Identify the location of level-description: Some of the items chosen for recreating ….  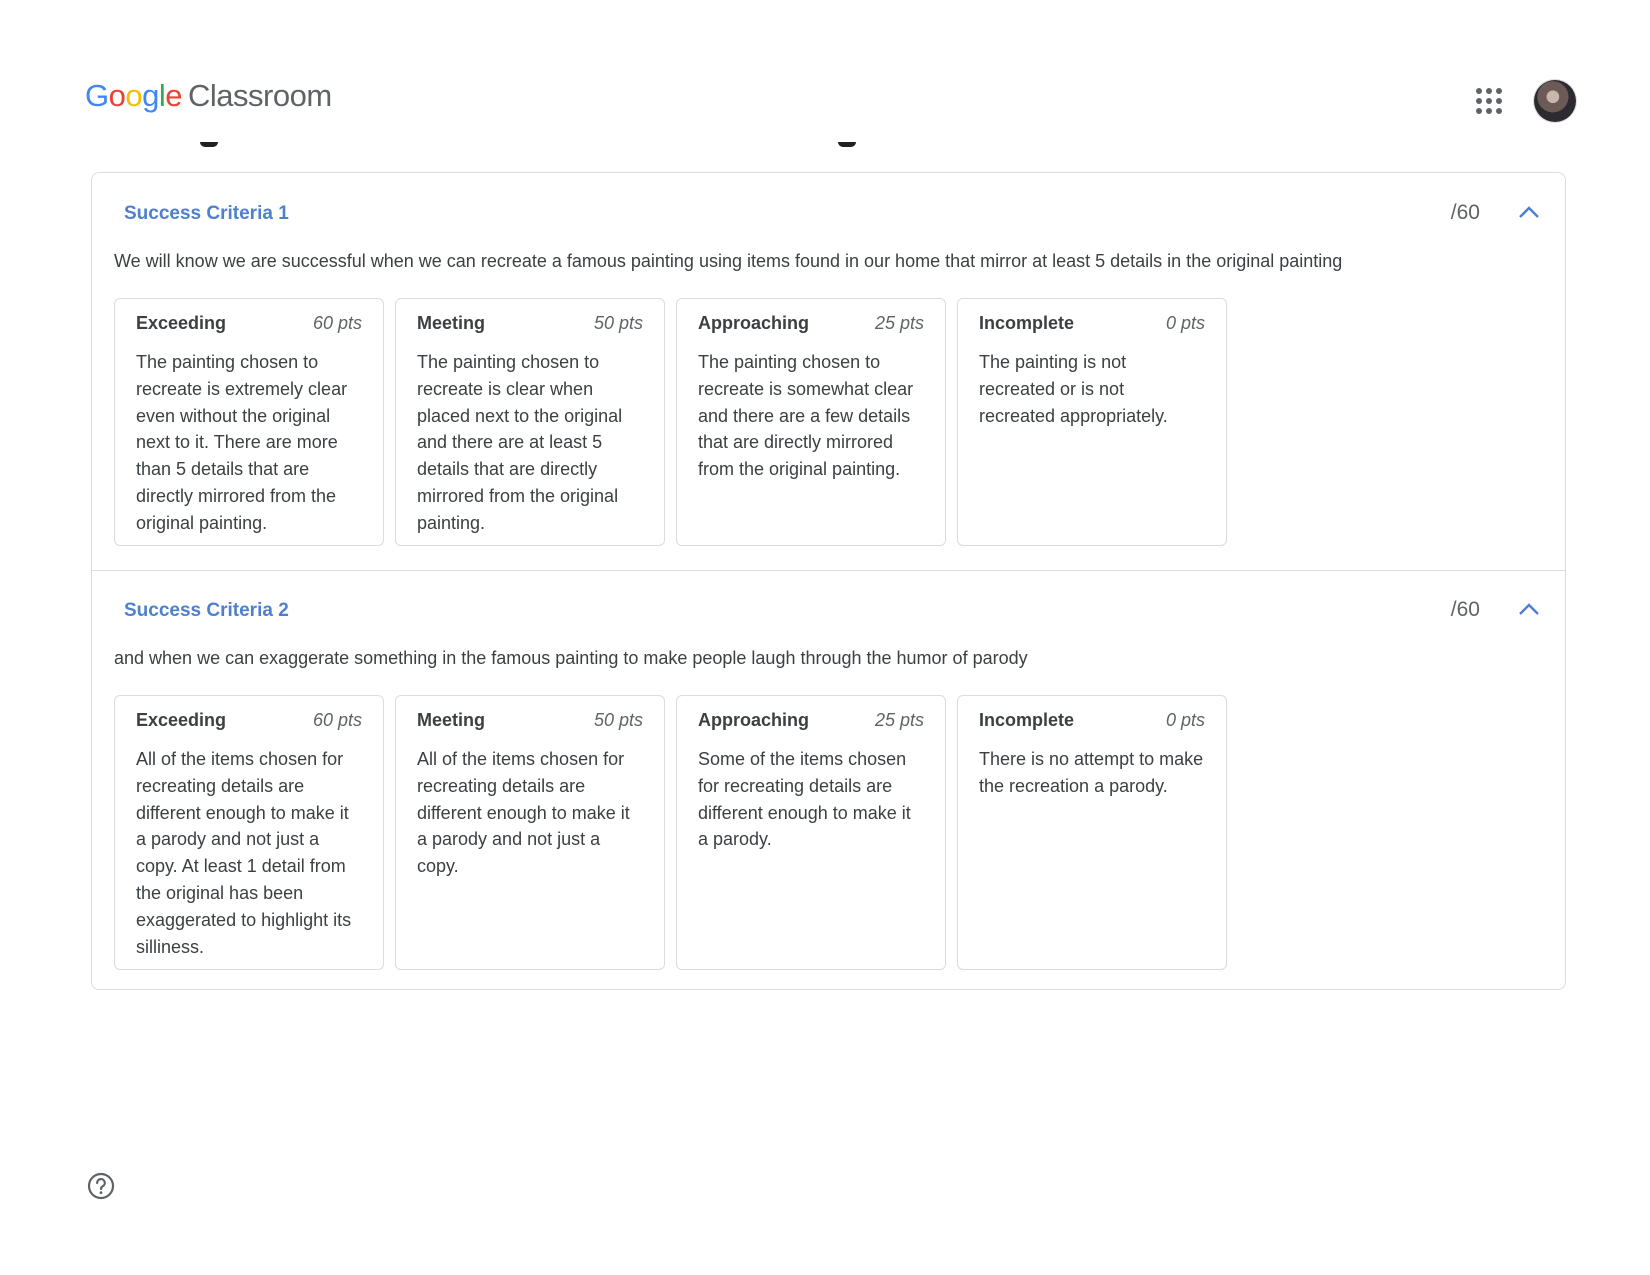
(804, 799).